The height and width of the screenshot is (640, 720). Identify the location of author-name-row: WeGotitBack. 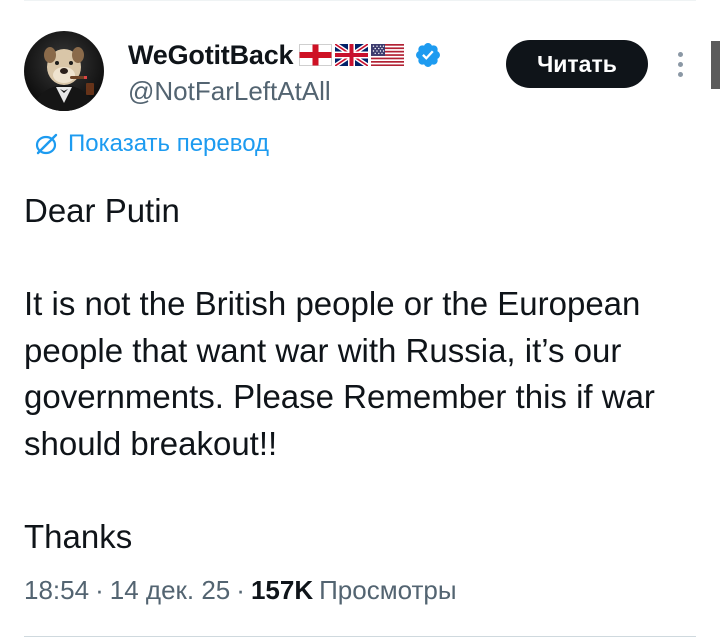
(285, 55).